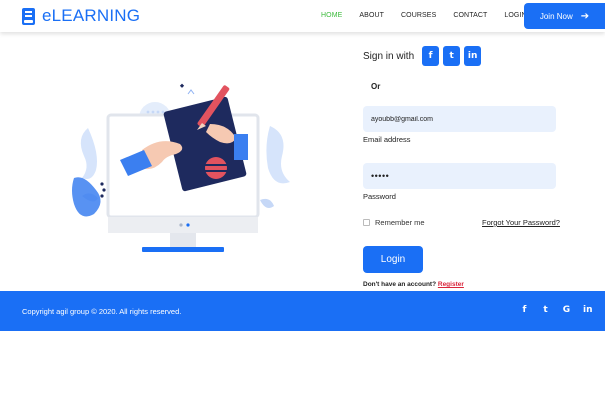 The image size is (605, 406). I want to click on password-field, so click(459, 176).